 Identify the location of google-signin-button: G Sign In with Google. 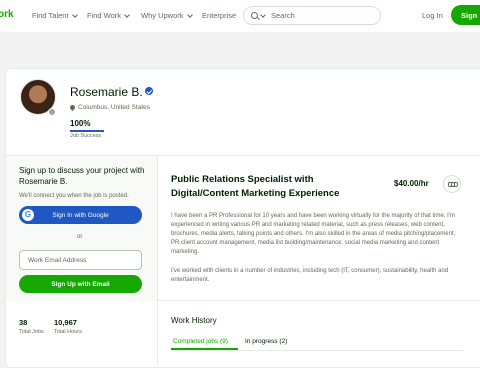
(80, 215).